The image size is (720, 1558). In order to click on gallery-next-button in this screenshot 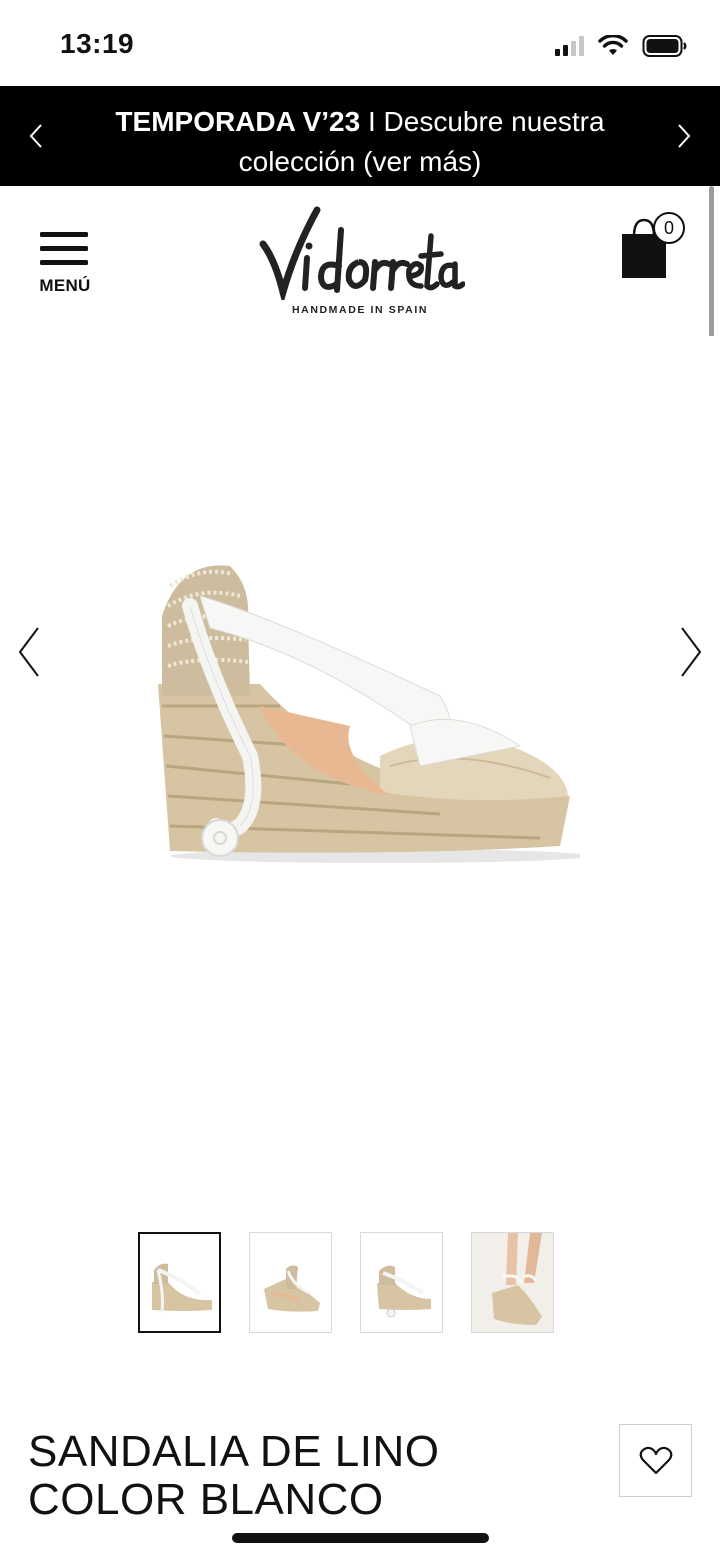, I will do `click(688, 652)`.